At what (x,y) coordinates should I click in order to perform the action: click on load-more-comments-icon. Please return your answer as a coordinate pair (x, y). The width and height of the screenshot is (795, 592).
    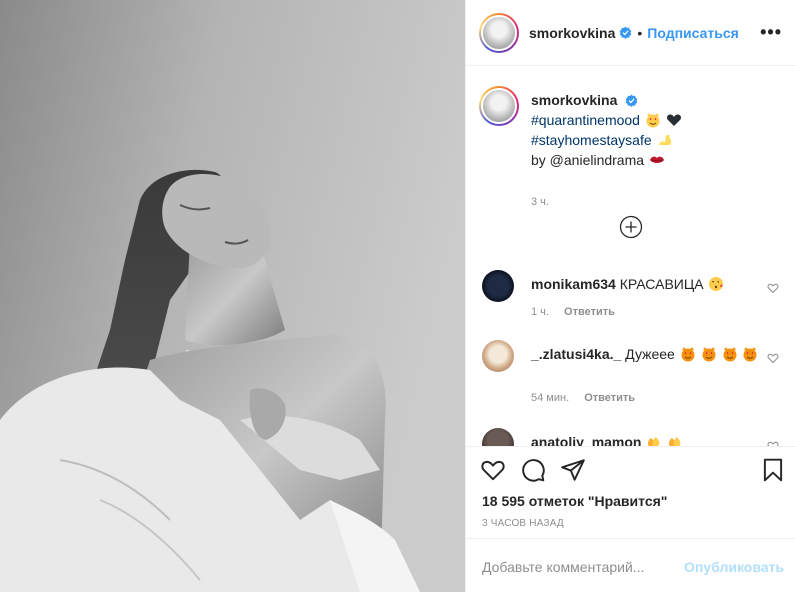
    Looking at the image, I should click on (631, 227).